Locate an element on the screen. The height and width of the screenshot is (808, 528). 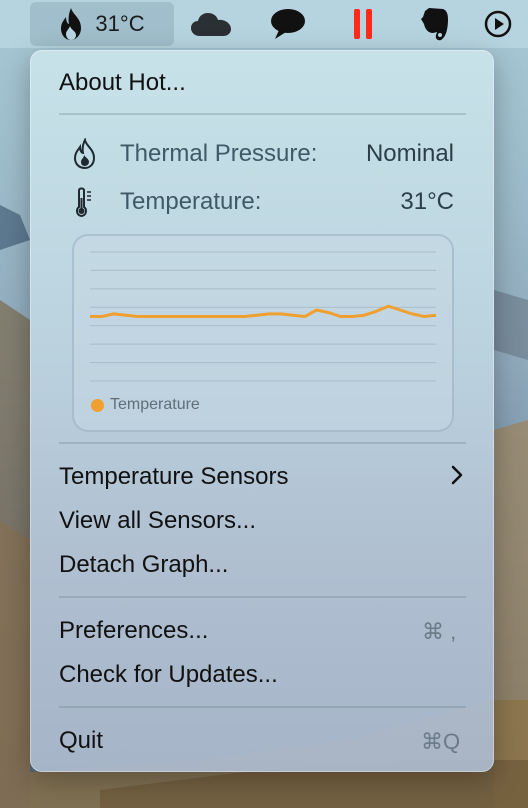
hot-status-item: 31°C is located at coordinates (102, 24).